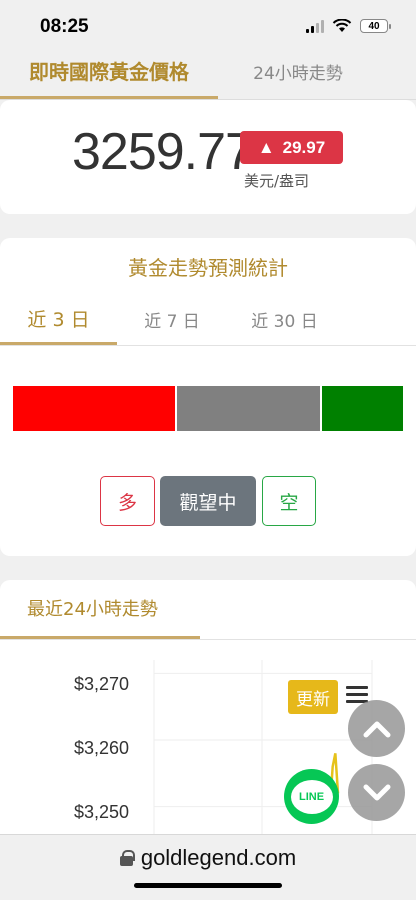 This screenshot has width=416, height=900. I want to click on line-chat-button: LINE, so click(311, 796).